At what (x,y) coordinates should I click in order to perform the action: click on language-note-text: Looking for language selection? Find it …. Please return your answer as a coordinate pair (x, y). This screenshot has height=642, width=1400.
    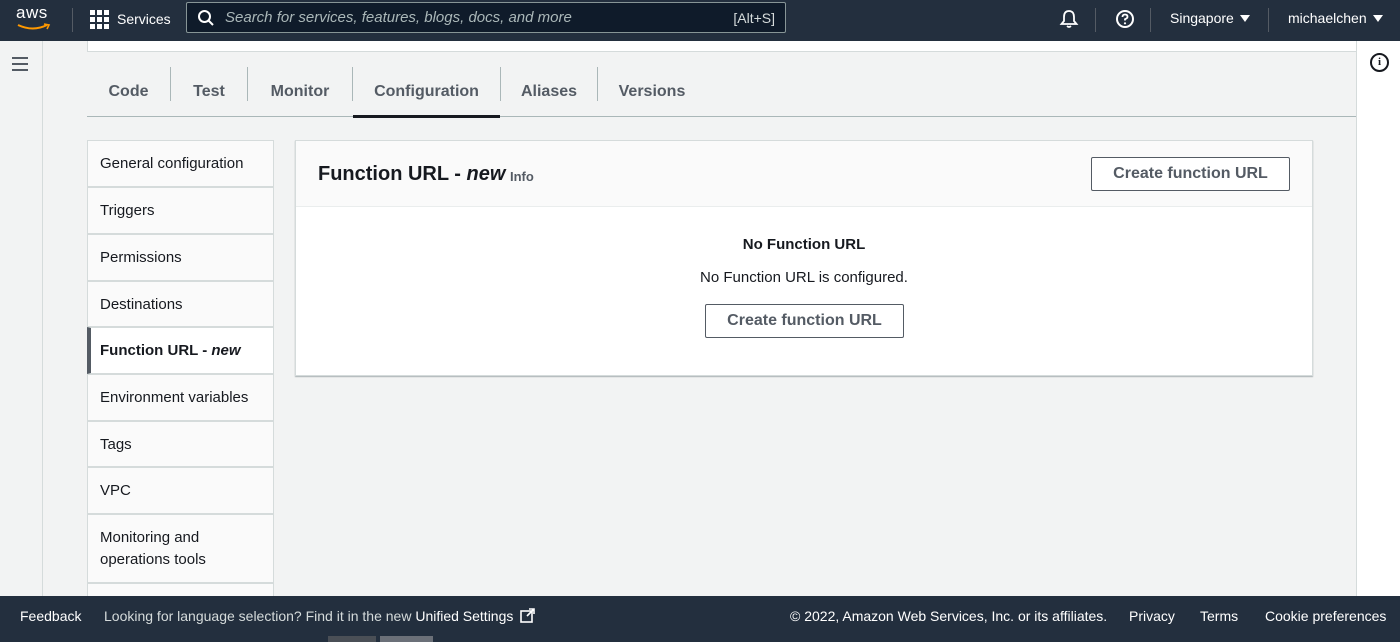
    Looking at the image, I should click on (260, 616).